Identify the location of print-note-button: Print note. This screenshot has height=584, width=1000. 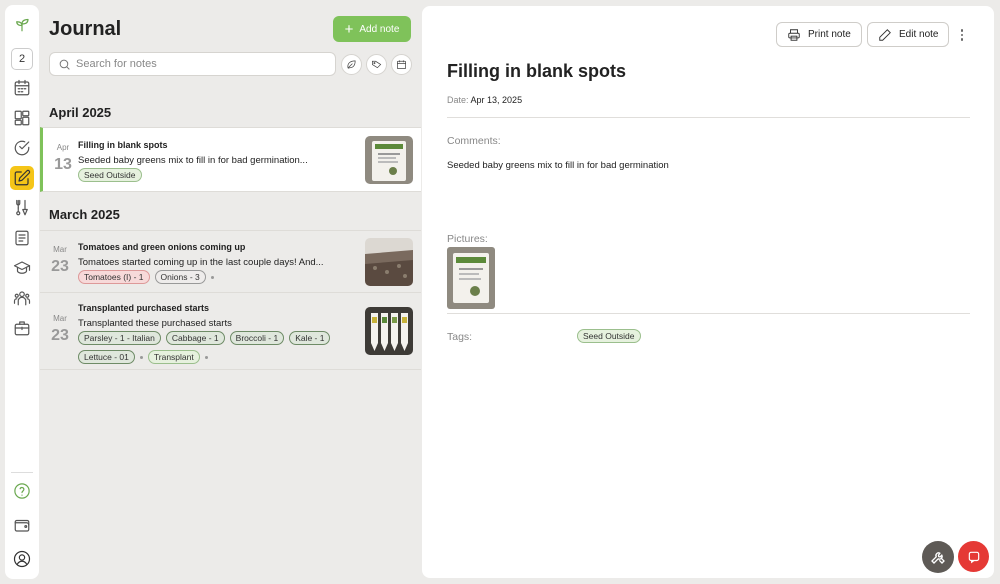
(819, 34).